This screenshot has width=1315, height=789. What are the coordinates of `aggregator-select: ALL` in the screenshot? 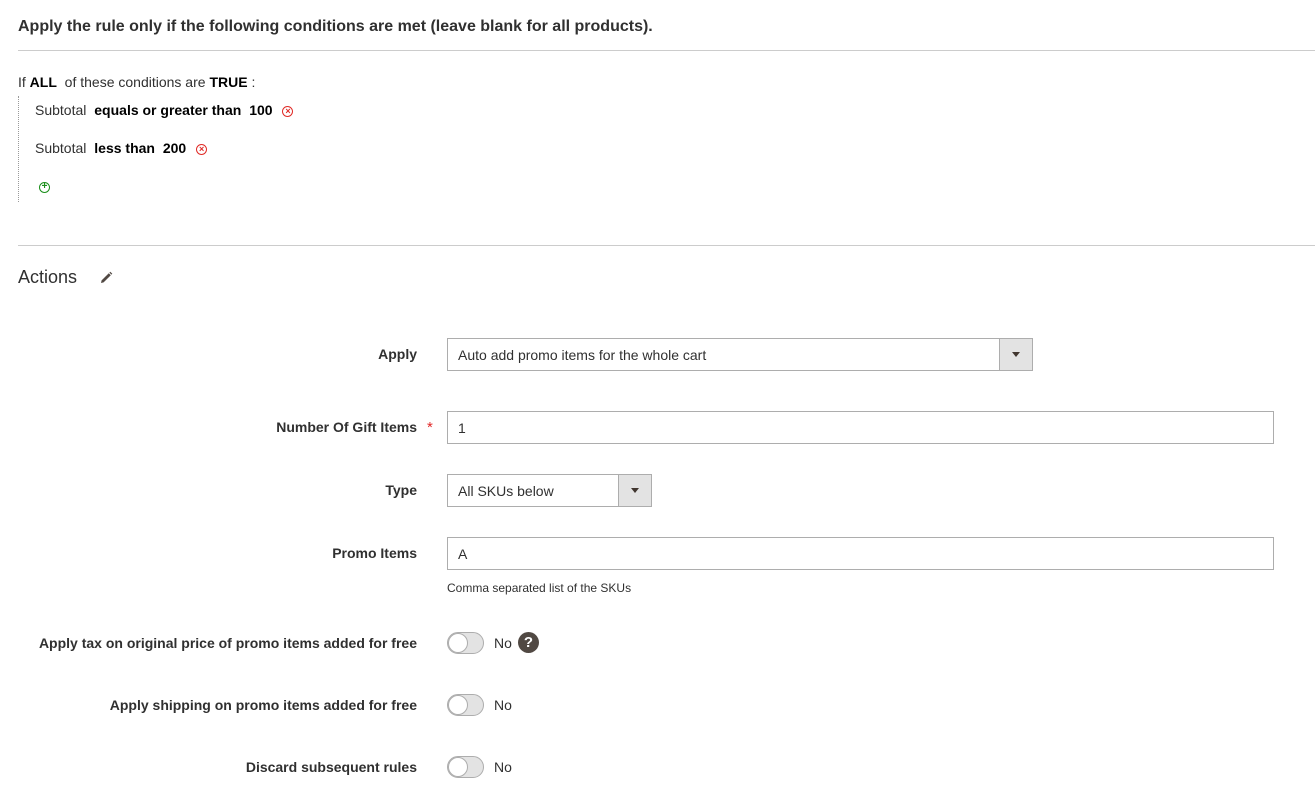 It's located at (43, 82).